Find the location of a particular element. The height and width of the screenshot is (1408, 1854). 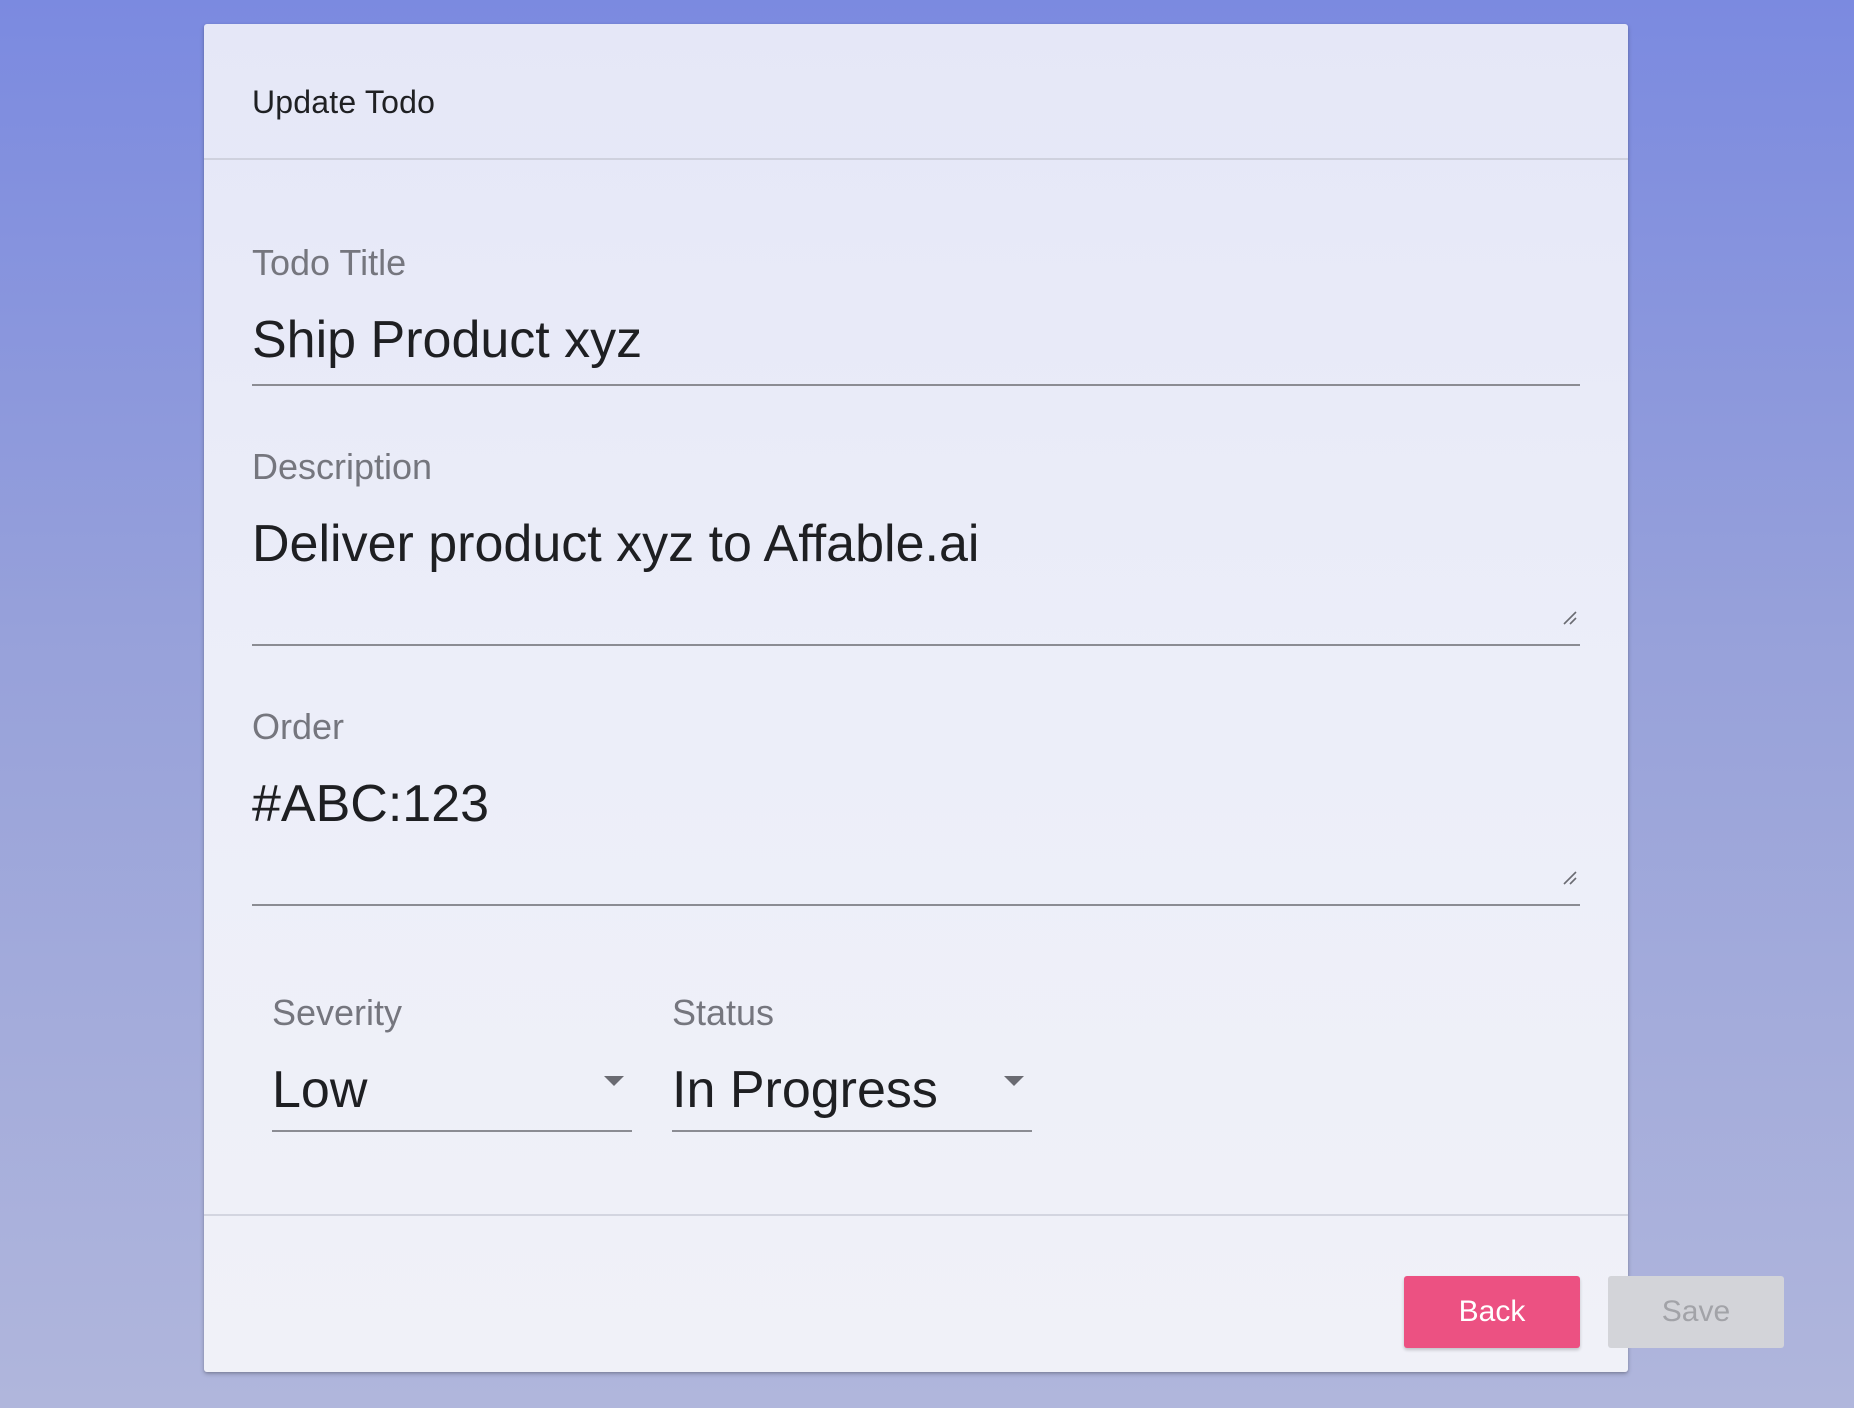

order-textarea: #ABC:123 is located at coordinates (370, 804).